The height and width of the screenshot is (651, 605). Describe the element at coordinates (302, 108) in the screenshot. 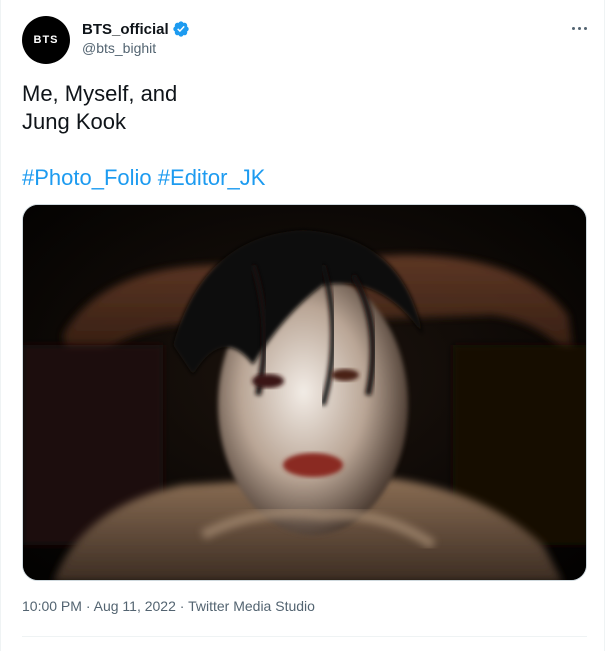

I see `tweet-text: Me, Myself, and Jung Kook` at that location.